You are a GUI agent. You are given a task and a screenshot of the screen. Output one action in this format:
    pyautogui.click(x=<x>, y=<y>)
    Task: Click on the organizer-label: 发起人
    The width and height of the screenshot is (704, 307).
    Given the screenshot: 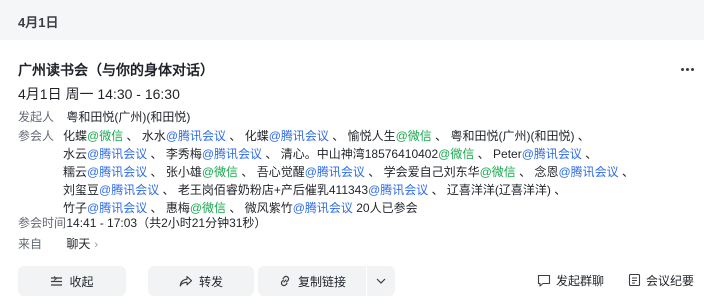 What is the action you would take?
    pyautogui.click(x=36, y=117)
    